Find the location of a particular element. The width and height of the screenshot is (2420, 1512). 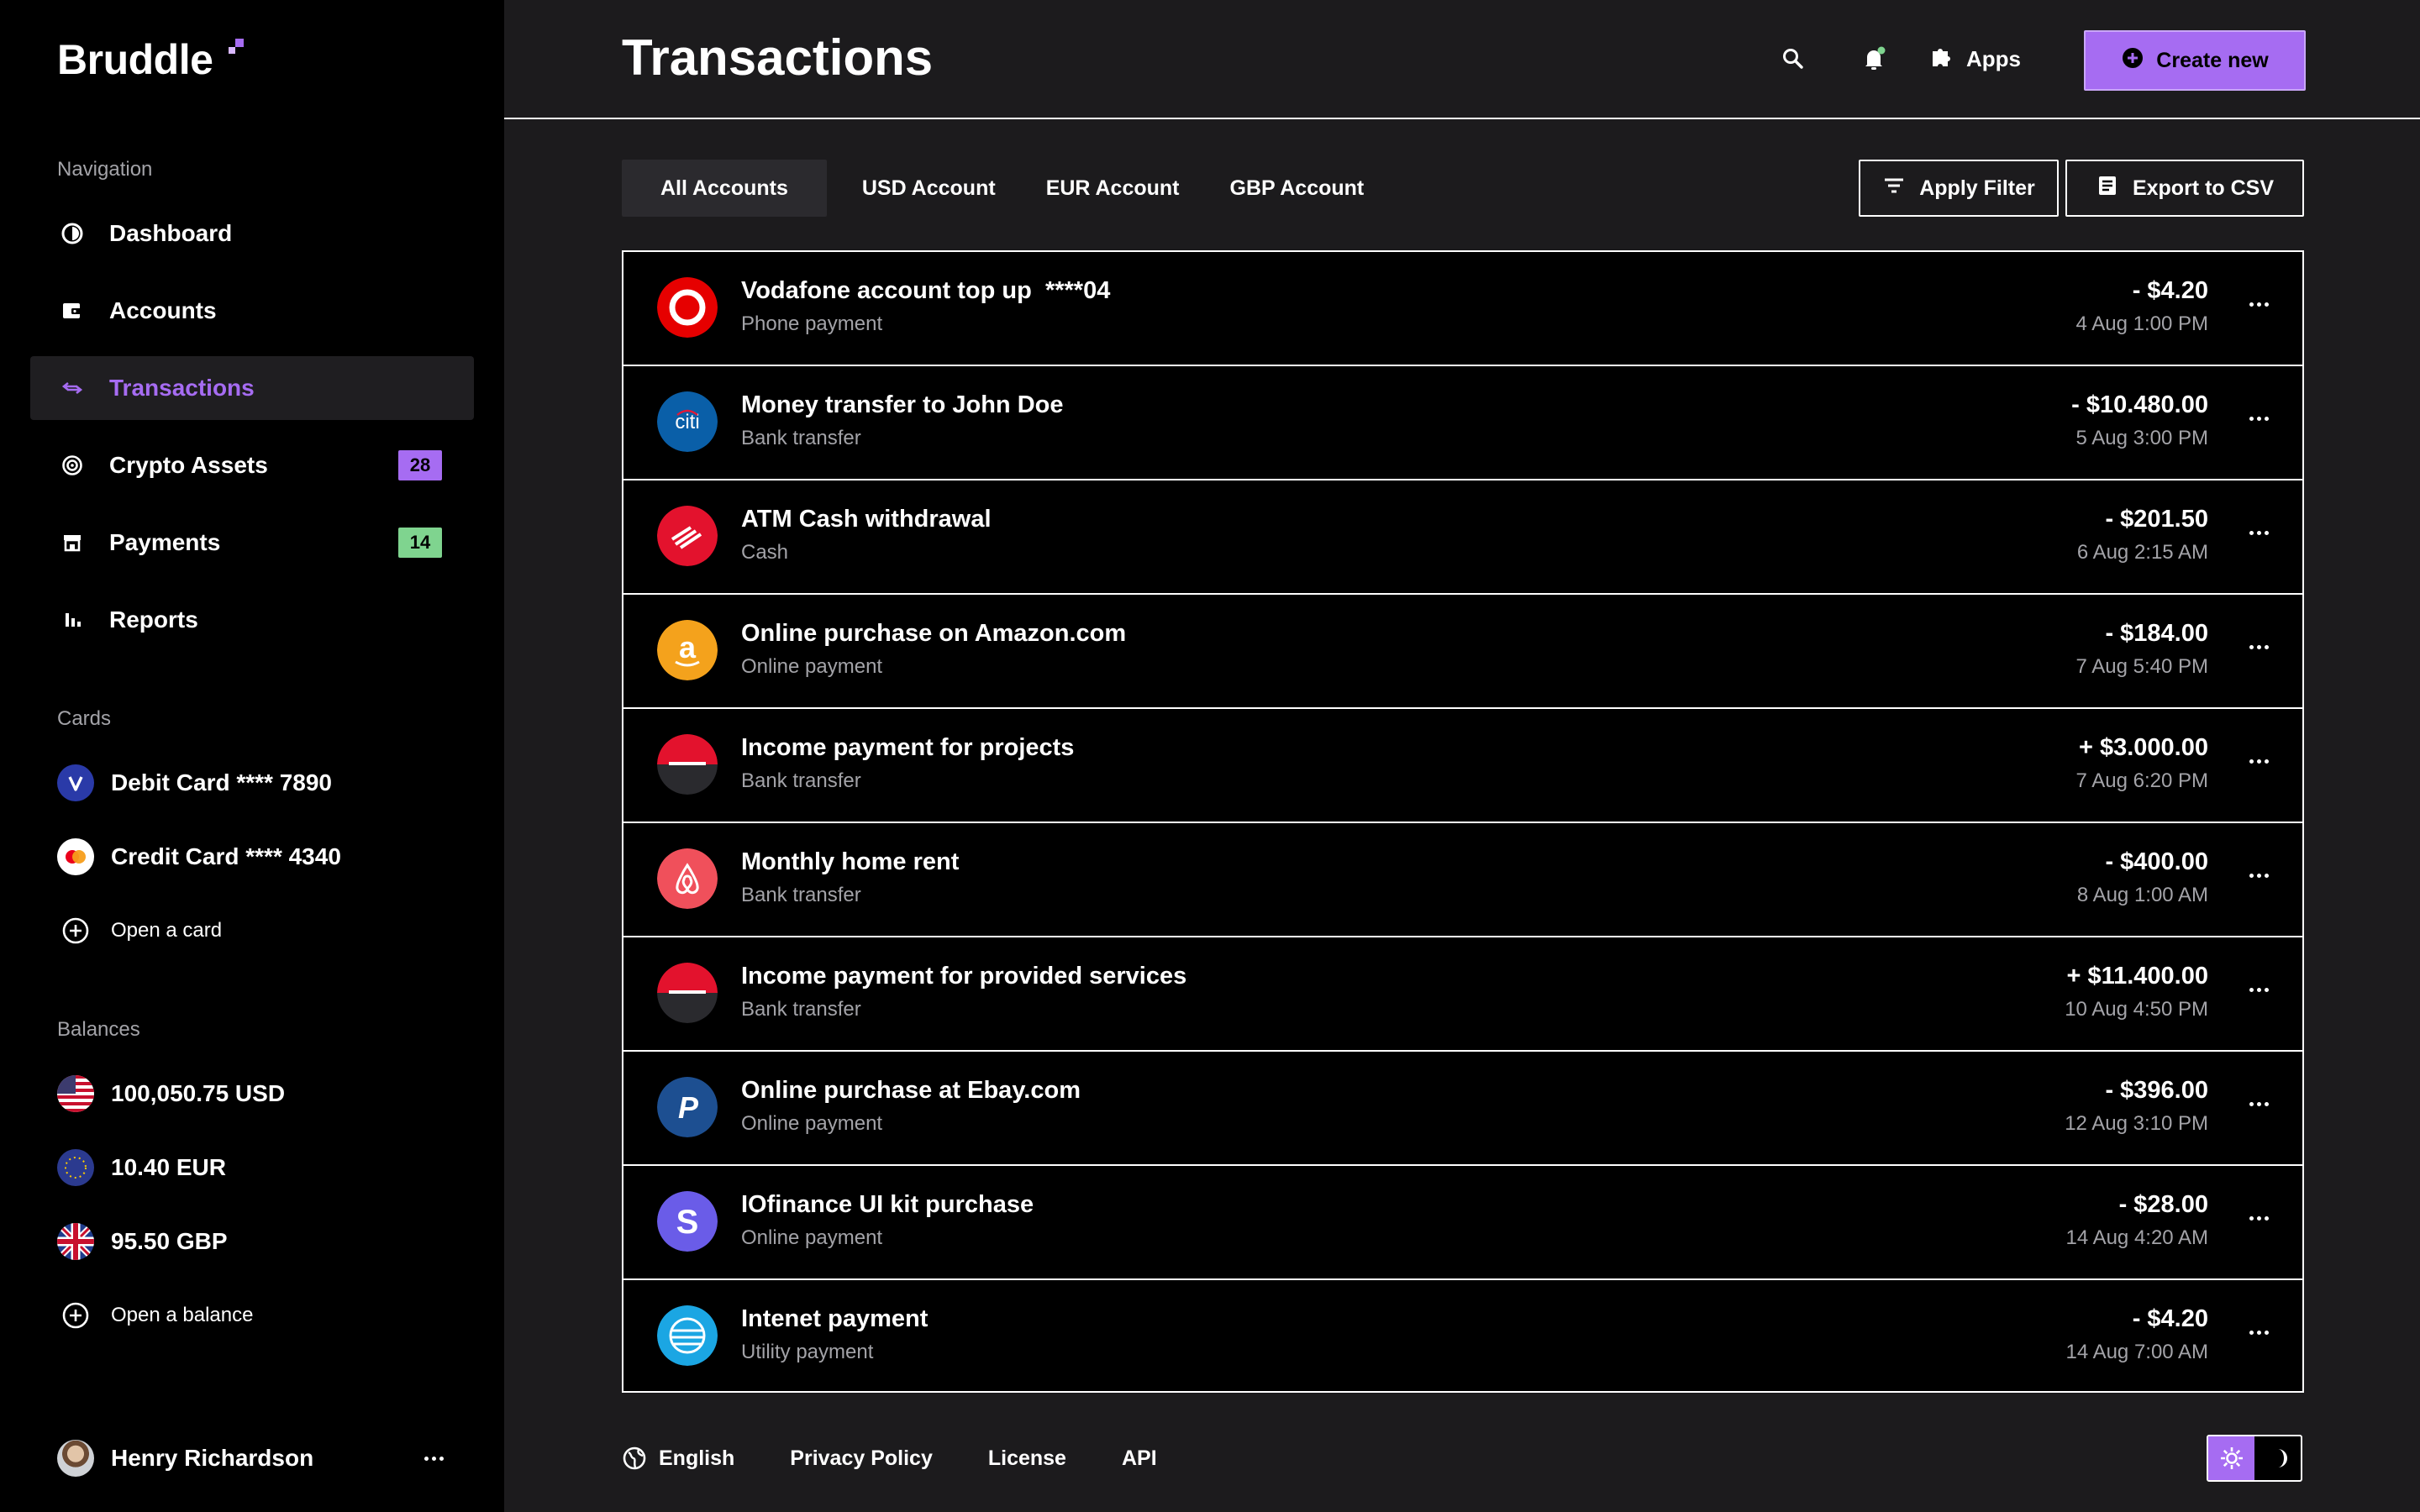

transaction-type: Cash is located at coordinates (765, 552).